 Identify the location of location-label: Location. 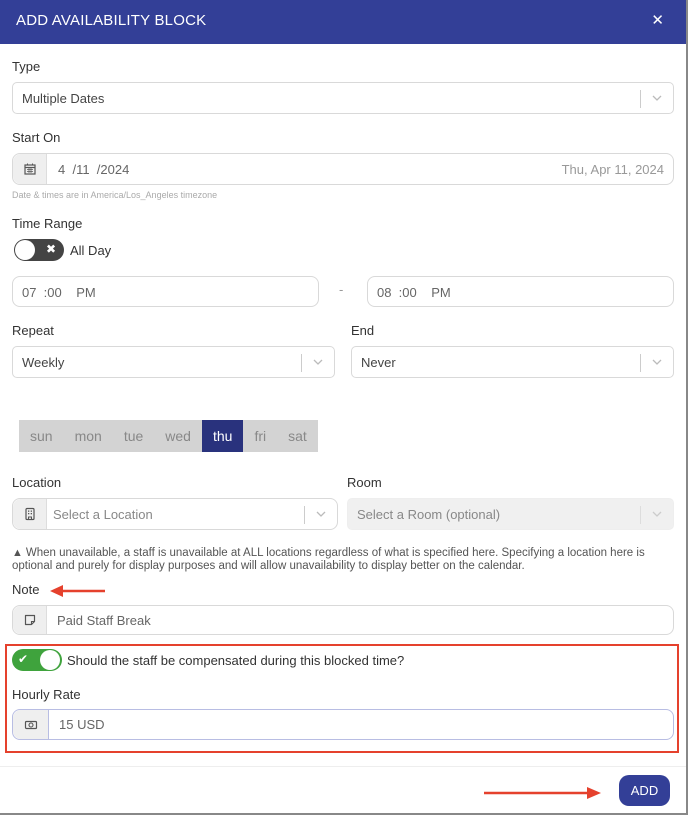
(37, 482).